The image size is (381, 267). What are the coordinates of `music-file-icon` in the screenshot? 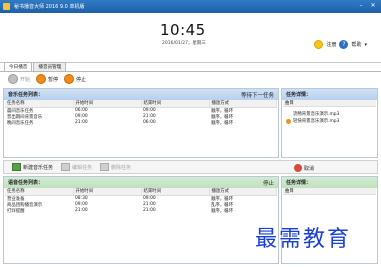 It's located at (288, 114).